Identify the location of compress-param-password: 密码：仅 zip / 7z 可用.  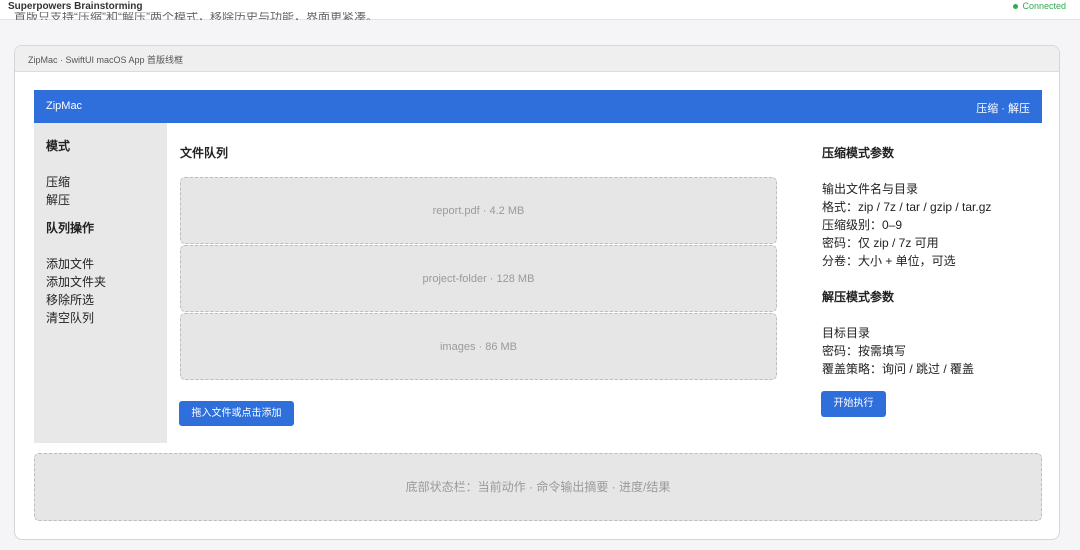
(880, 243).